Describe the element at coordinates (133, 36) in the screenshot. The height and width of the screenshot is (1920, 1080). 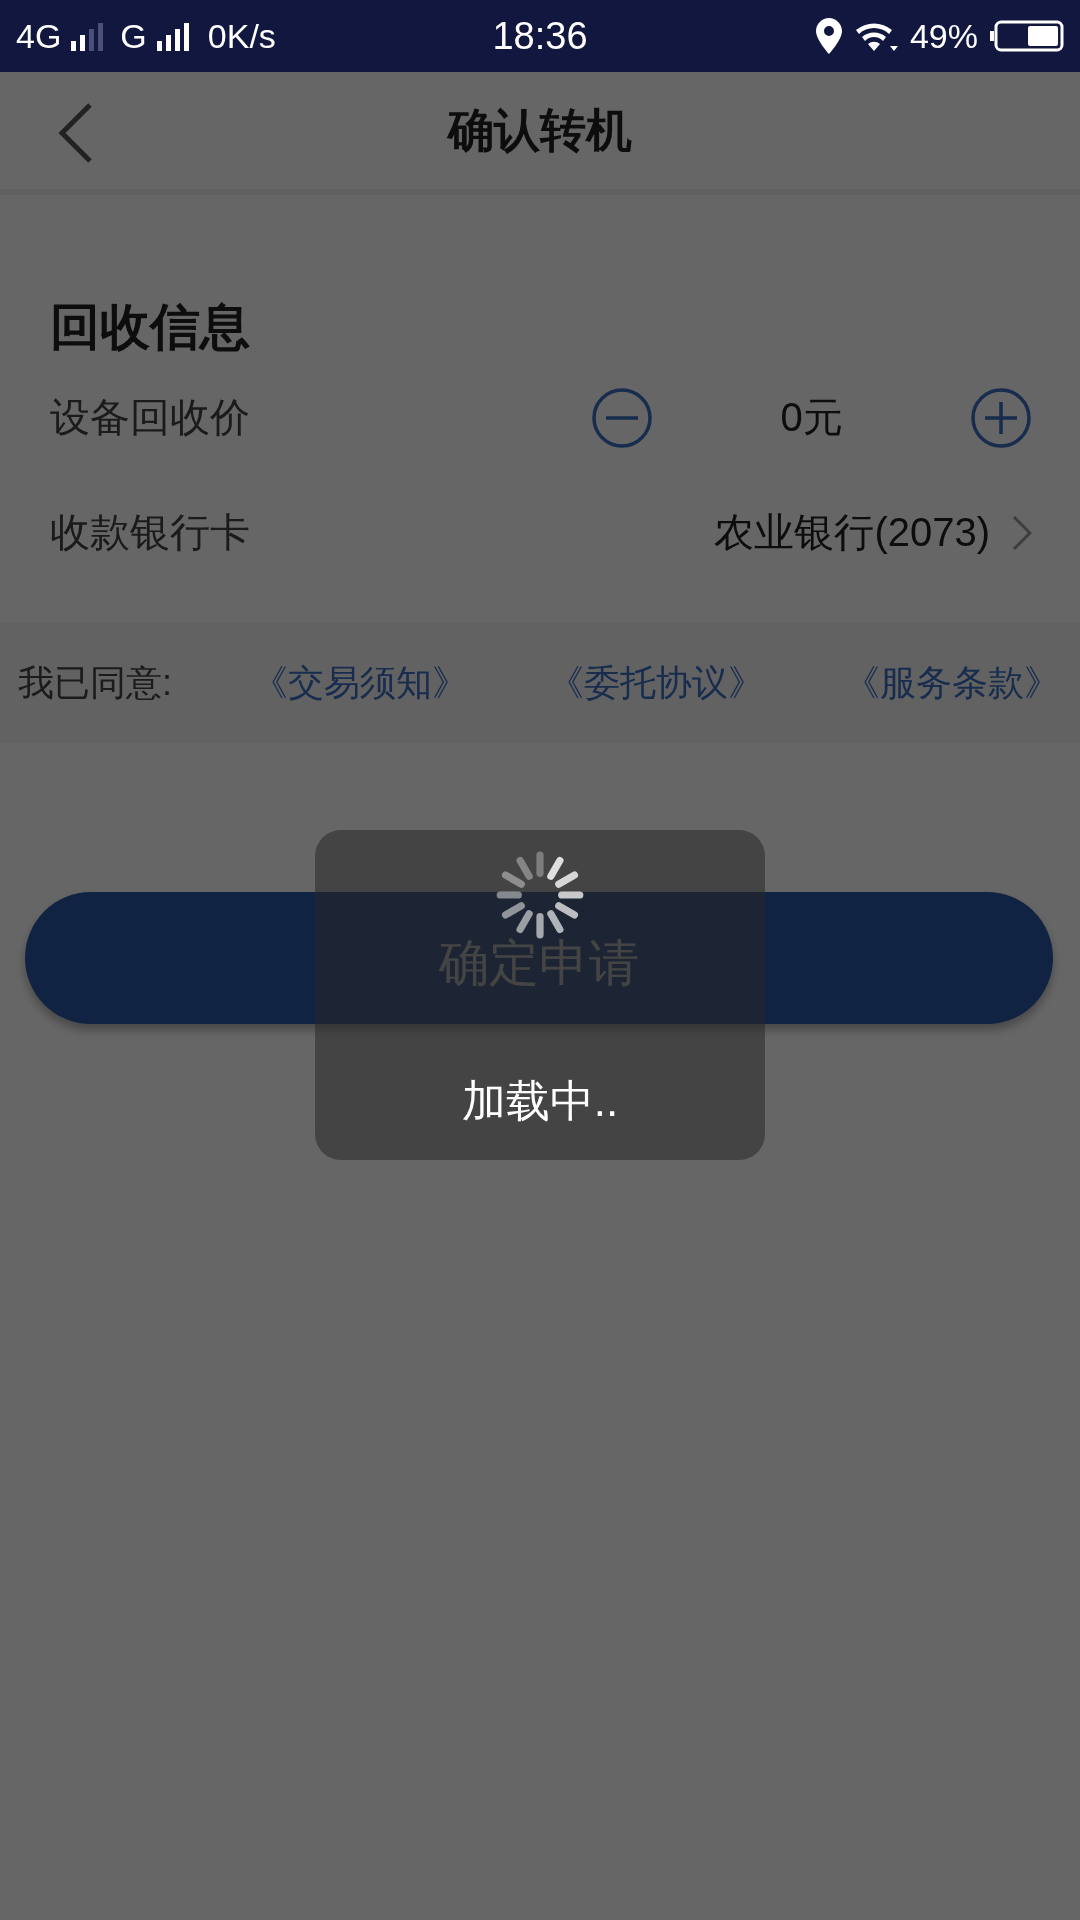
I see `network-type: G` at that location.